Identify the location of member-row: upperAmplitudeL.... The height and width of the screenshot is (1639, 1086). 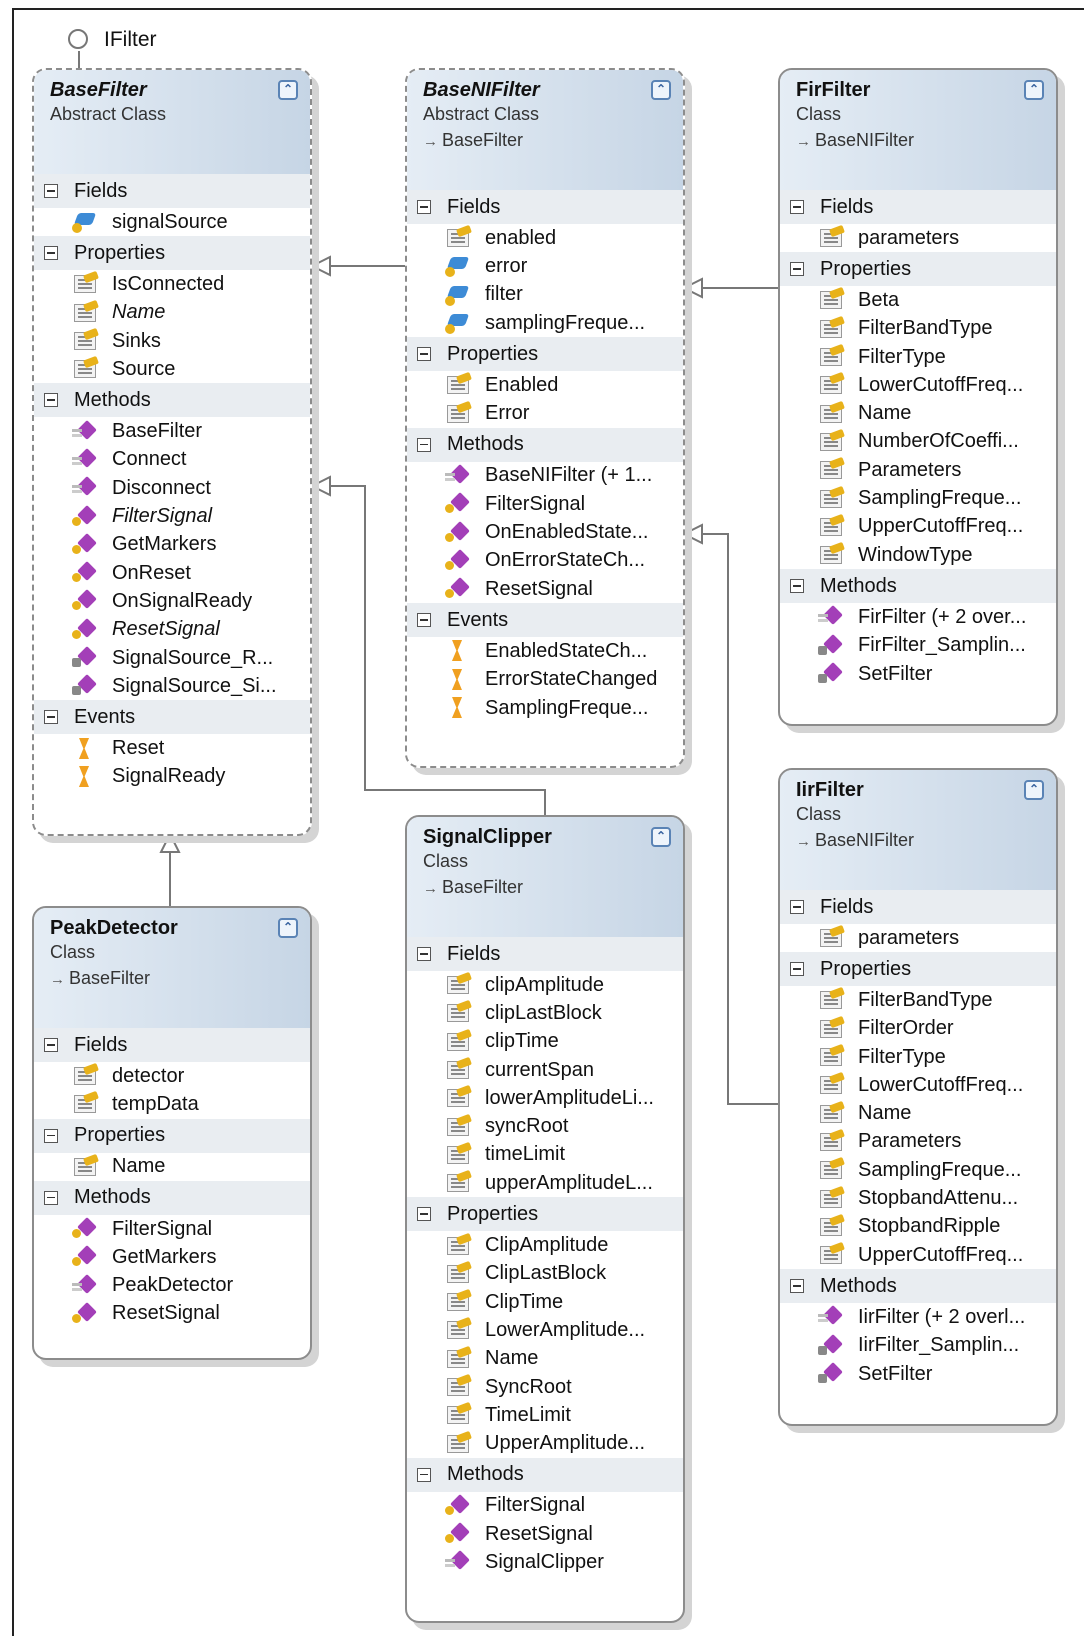
(545, 1183).